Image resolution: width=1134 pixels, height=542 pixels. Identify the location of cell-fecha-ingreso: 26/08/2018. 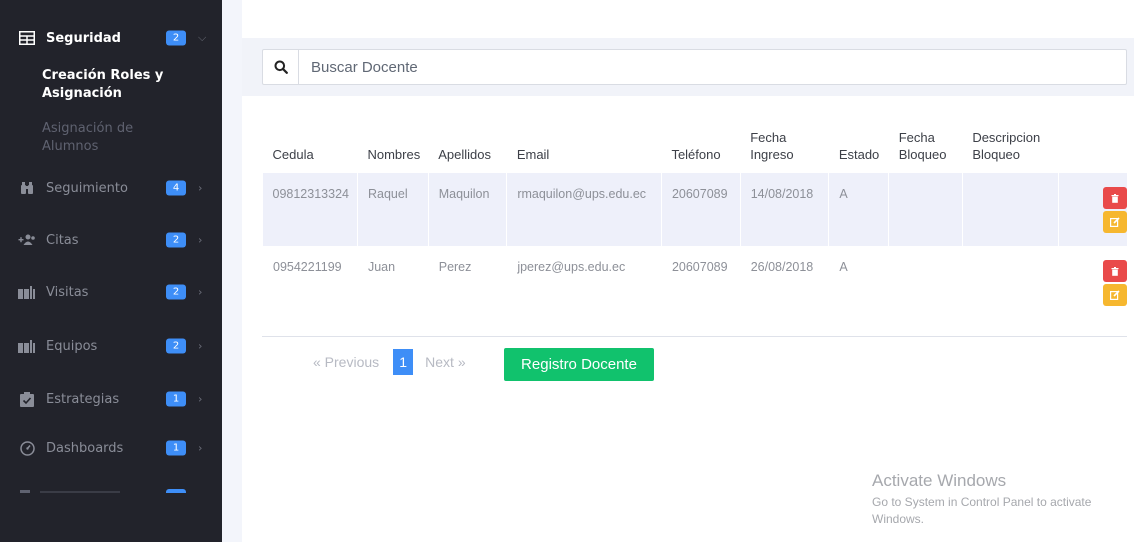
(784, 282).